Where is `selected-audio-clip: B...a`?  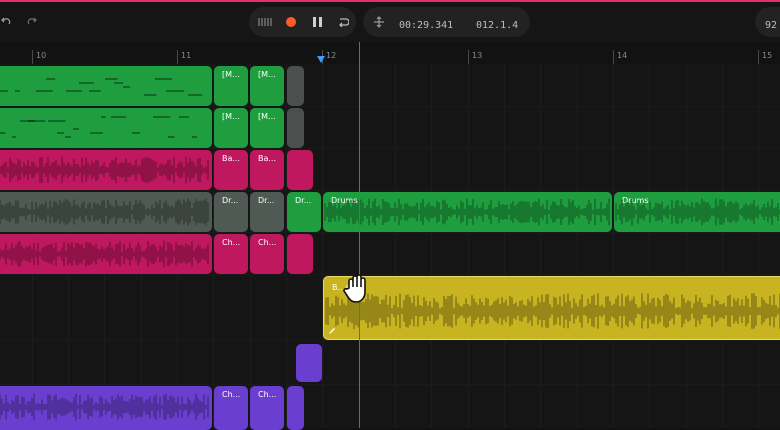 selected-audio-clip: B...a is located at coordinates (551, 308).